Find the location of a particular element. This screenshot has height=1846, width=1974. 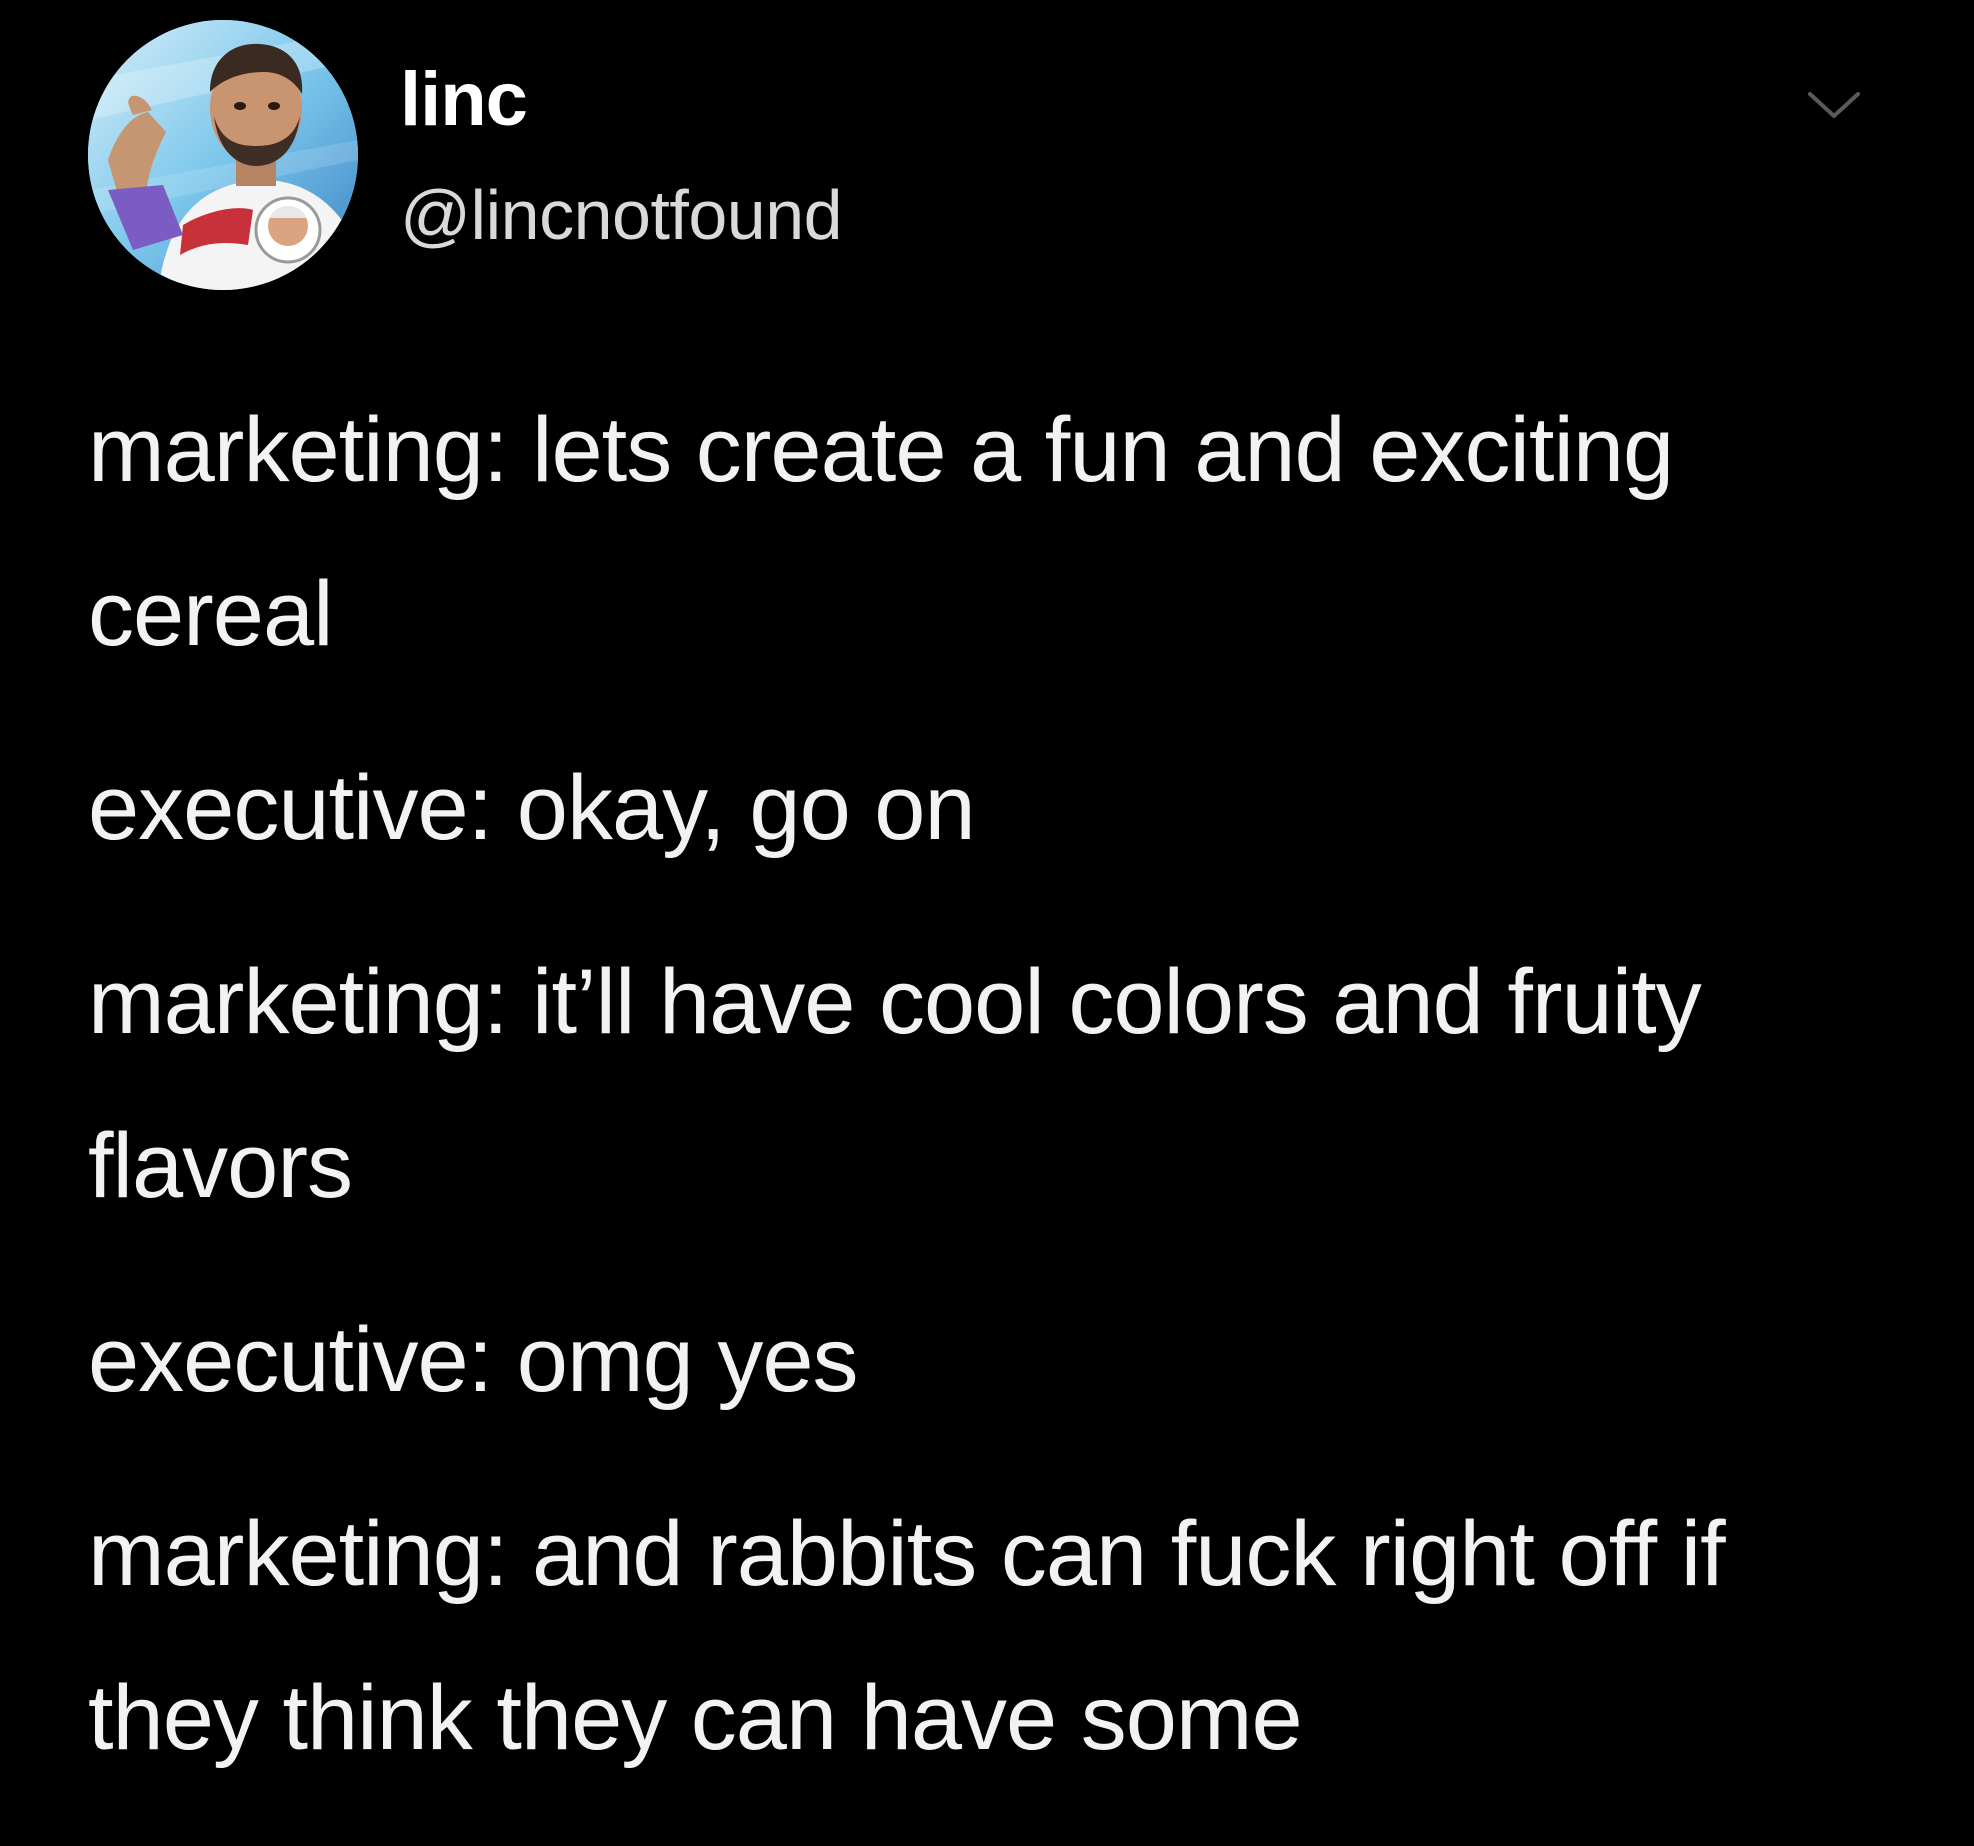

chevron-down-icon is located at coordinates (1834, 106).